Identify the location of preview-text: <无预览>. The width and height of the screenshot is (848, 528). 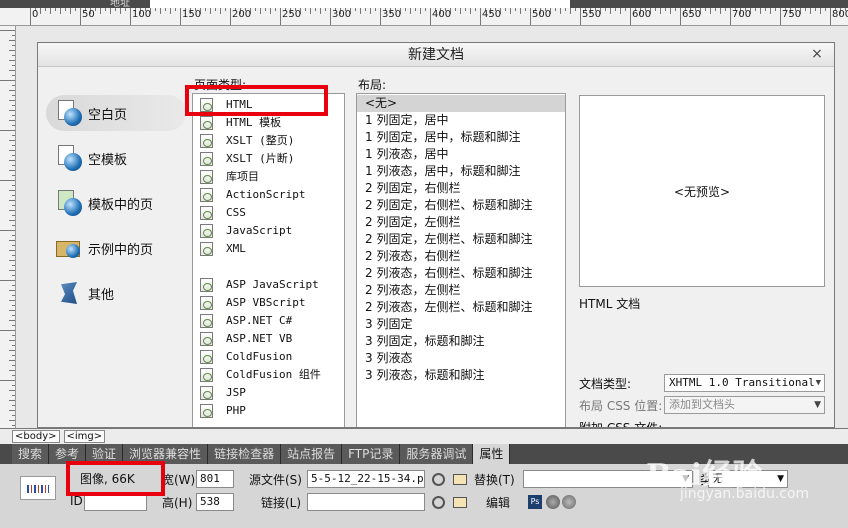
(702, 191).